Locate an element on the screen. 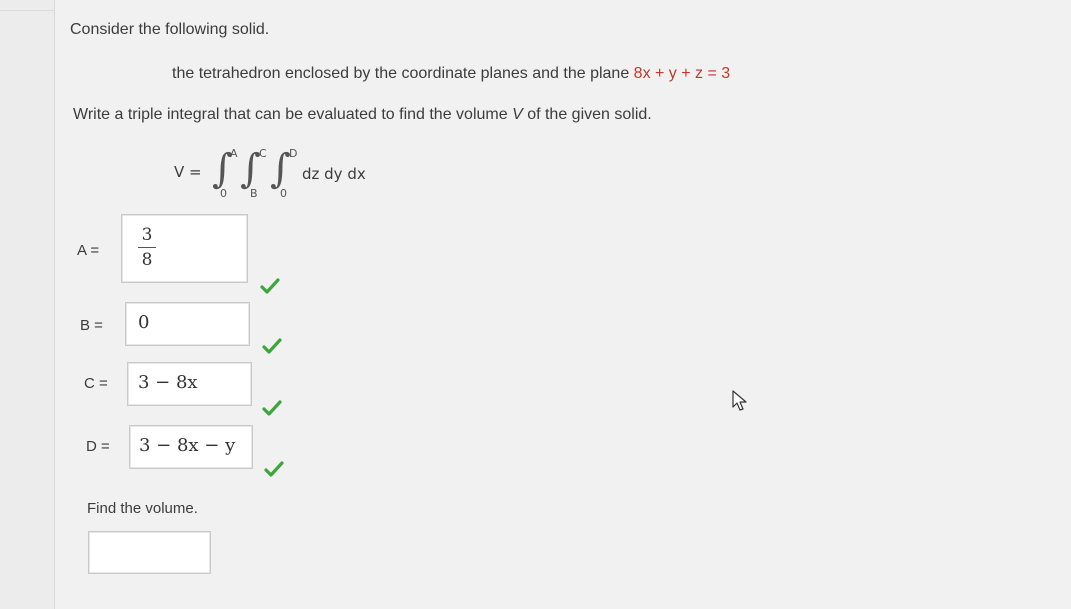  differentials: dz dy dx is located at coordinates (334, 174).